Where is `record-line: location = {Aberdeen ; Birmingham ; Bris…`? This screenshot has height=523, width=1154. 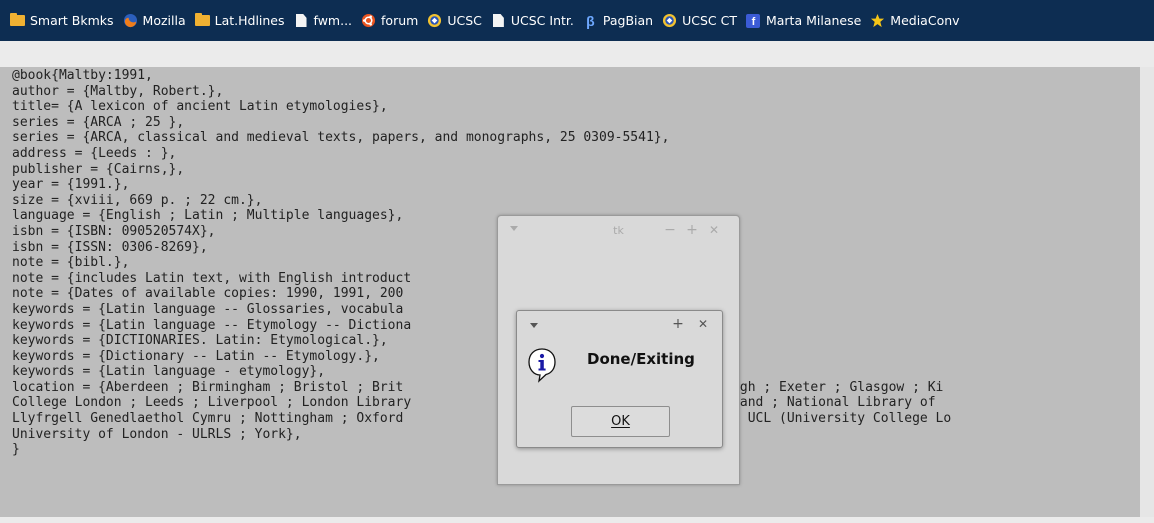
record-line: location = {Aberdeen ; Birmingham ; Bris… is located at coordinates (478, 387).